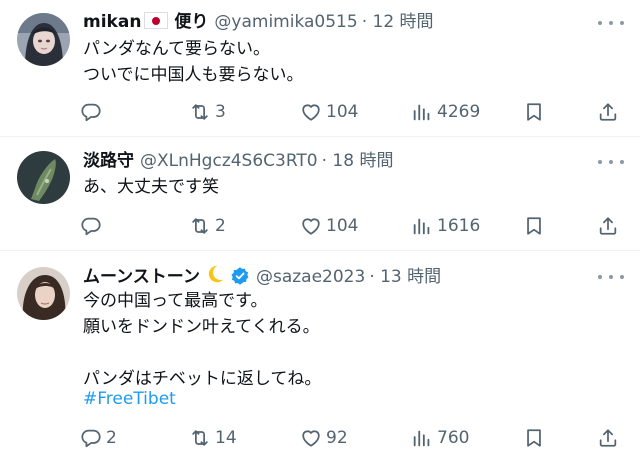  Describe the element at coordinates (156, 20) in the screenshot. I see `japan-flag-icon` at that location.